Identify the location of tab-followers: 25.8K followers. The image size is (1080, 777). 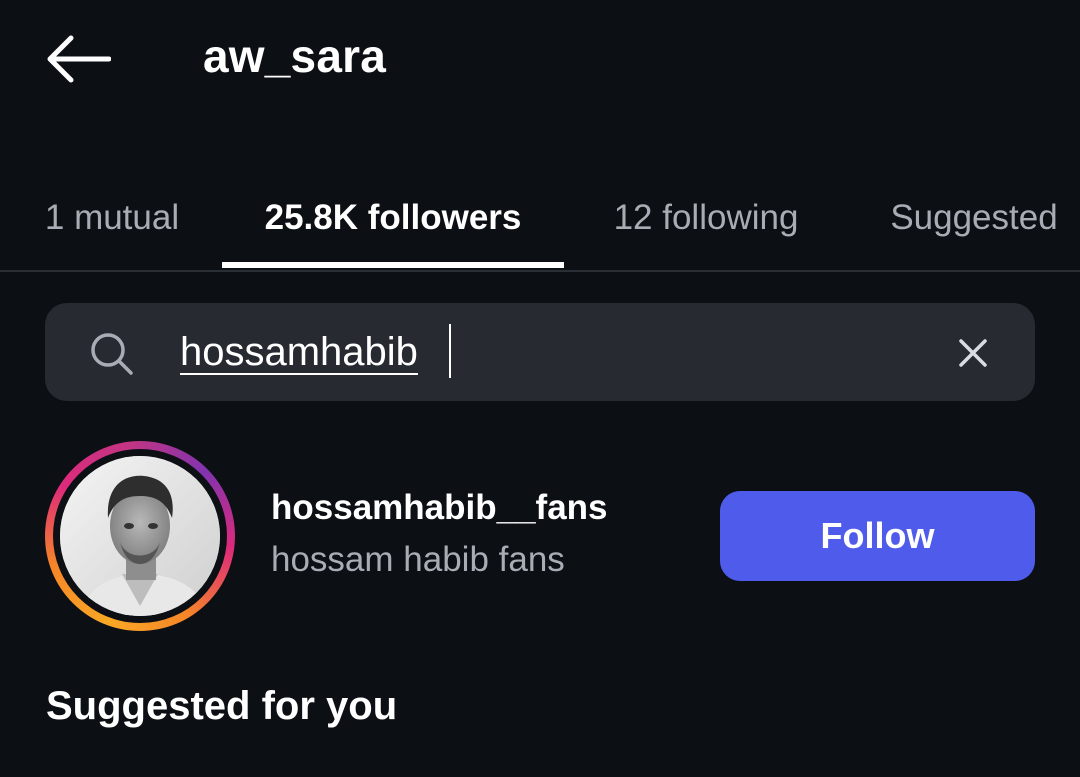
(393, 218).